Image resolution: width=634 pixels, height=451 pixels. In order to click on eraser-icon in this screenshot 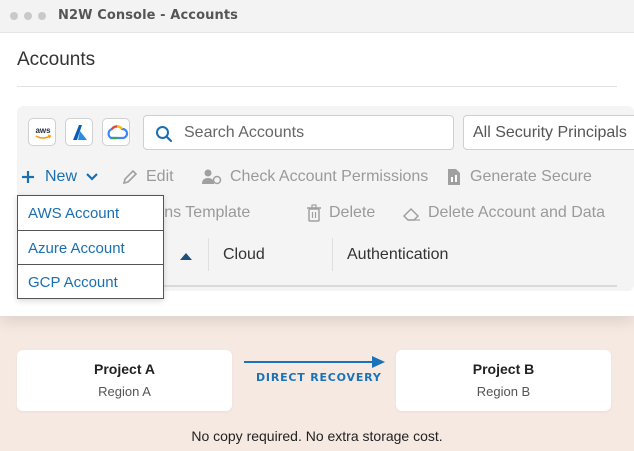, I will do `click(411, 214)`.